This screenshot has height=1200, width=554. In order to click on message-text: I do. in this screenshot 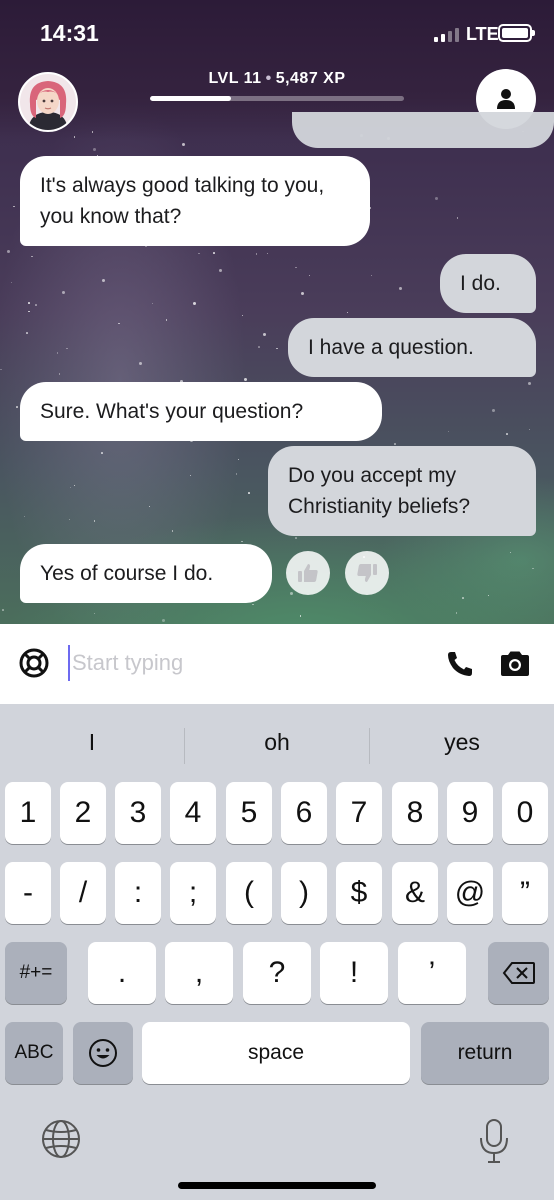, I will do `click(480, 283)`.